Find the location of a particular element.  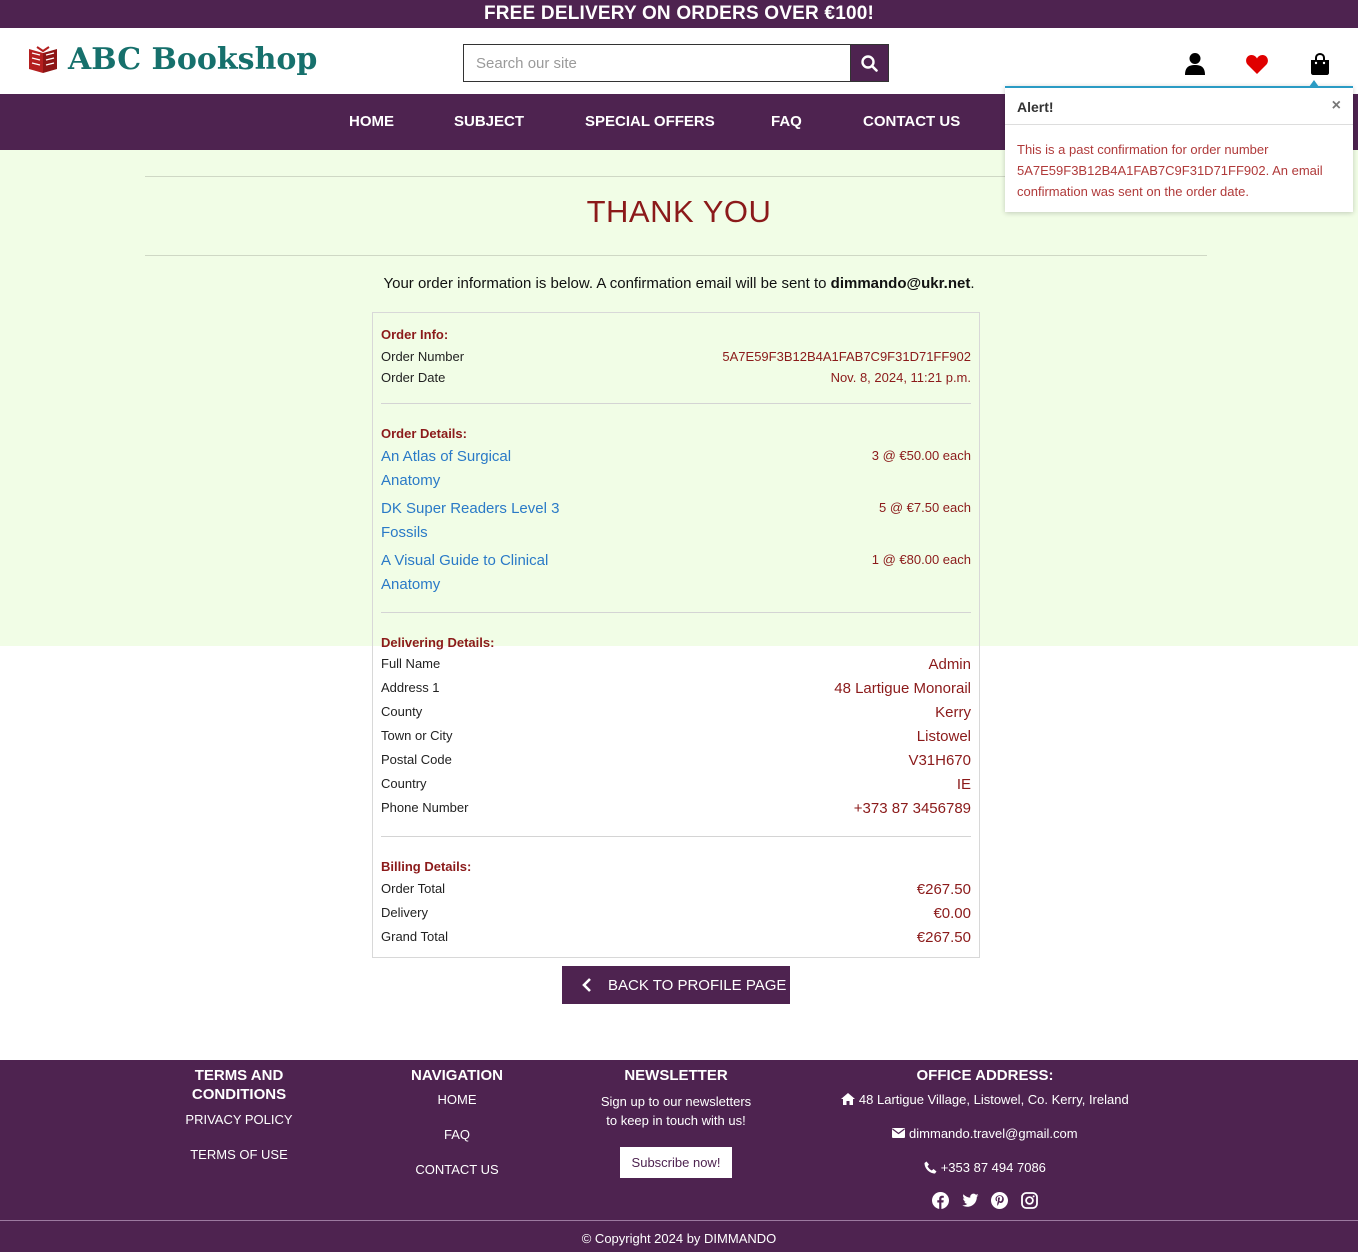

footer-link-home: HOME is located at coordinates (457, 1099).